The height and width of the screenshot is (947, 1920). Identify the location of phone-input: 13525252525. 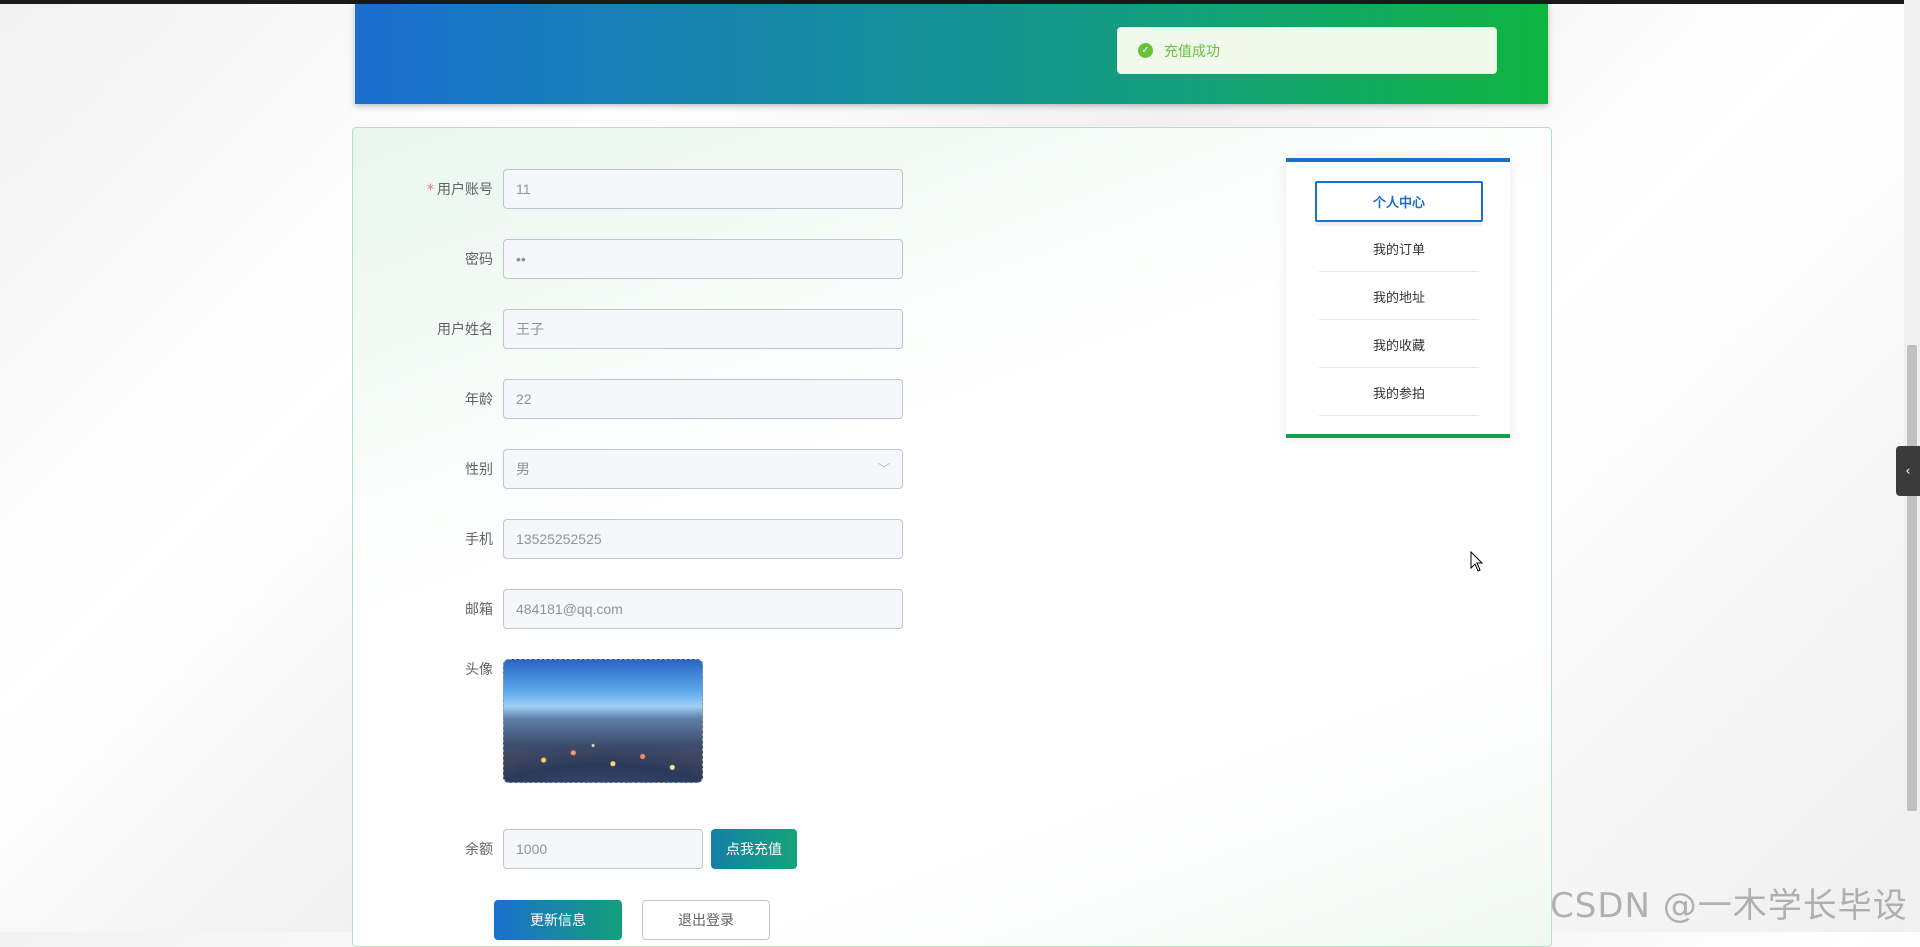
(703, 539).